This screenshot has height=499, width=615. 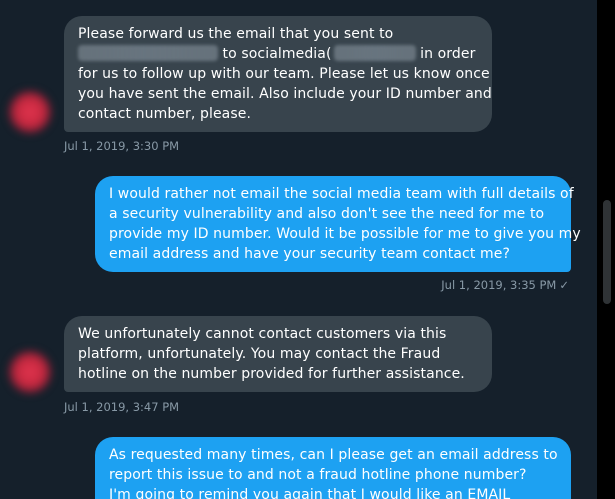 What do you see at coordinates (564, 285) in the screenshot?
I see `read-check-icon: ✓` at bounding box center [564, 285].